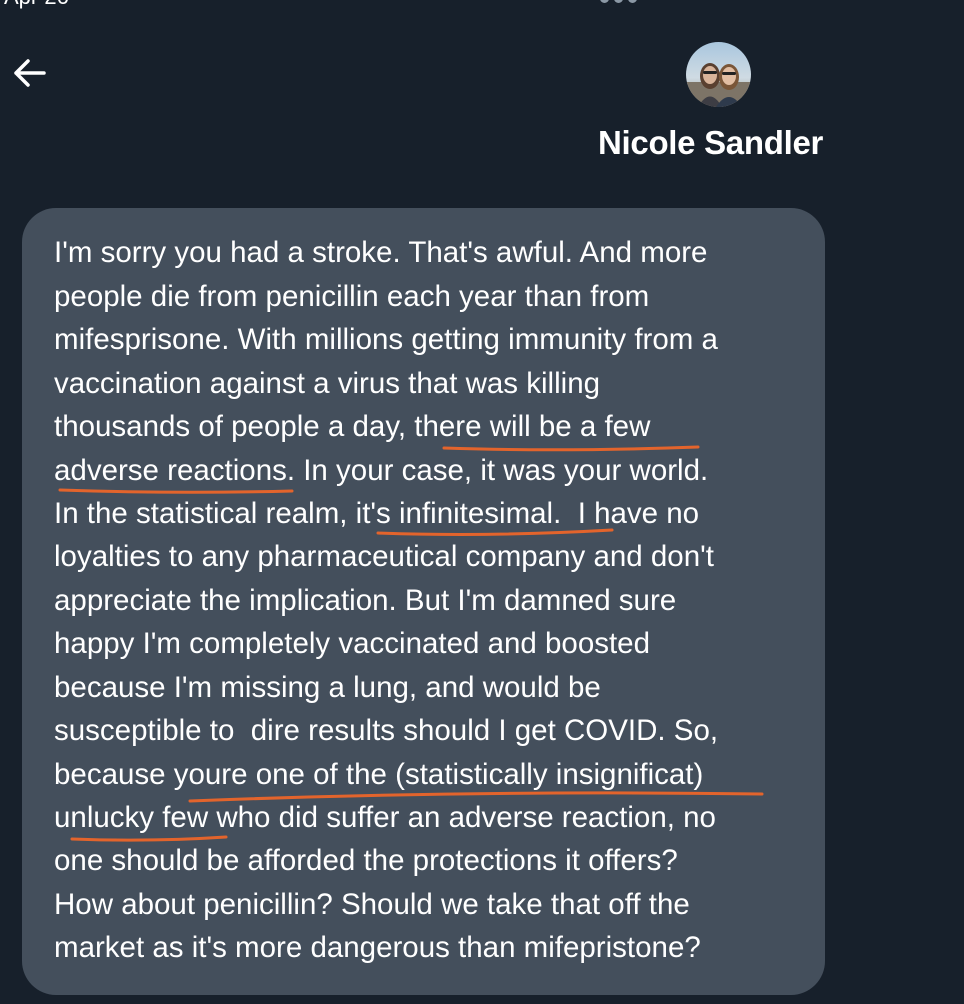 Image resolution: width=964 pixels, height=1004 pixels. What do you see at coordinates (718, 74) in the screenshot?
I see `contact-avatar` at bounding box center [718, 74].